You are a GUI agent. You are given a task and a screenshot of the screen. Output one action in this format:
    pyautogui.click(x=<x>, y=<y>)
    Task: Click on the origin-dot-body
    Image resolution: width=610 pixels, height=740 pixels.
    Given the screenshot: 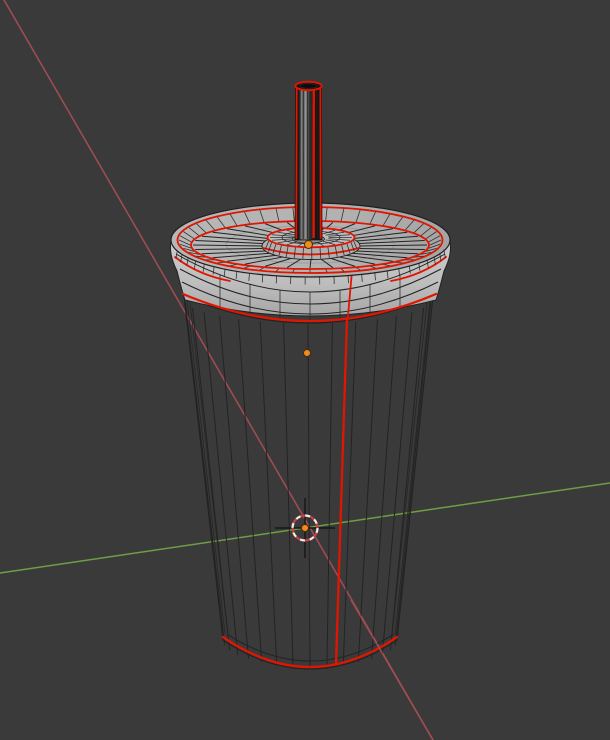 What is the action you would take?
    pyautogui.click(x=307, y=353)
    